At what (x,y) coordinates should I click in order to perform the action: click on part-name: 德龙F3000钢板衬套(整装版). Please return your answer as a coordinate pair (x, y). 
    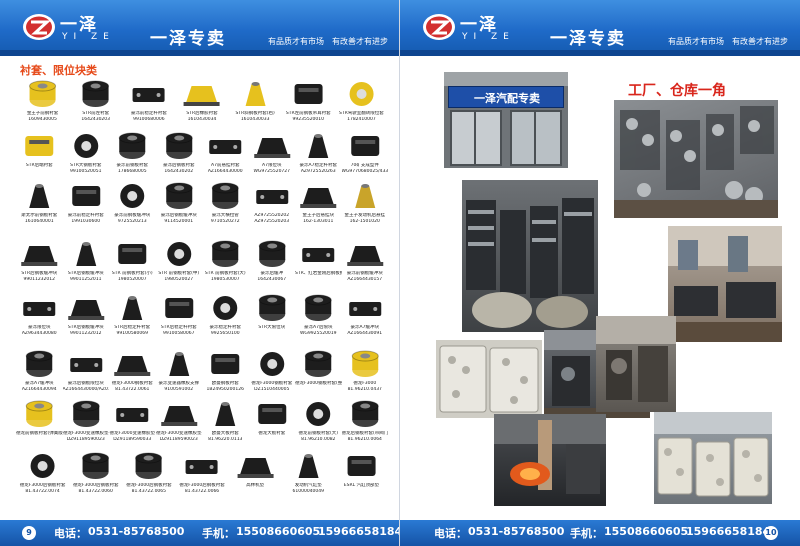
    Looking at the image, I should click on (318, 383).